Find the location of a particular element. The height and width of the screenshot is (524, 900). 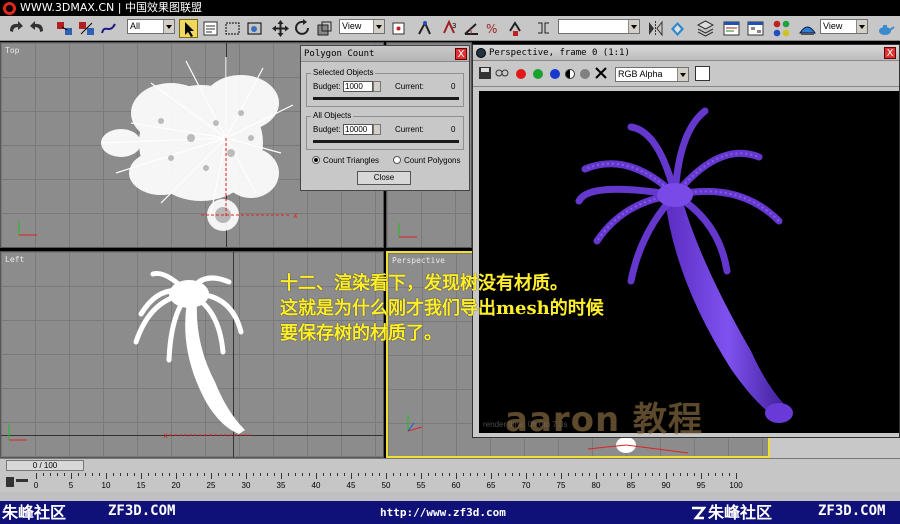

caption-line: 十二、渲染看下，发现树没有材质。 is located at coordinates (424, 283).